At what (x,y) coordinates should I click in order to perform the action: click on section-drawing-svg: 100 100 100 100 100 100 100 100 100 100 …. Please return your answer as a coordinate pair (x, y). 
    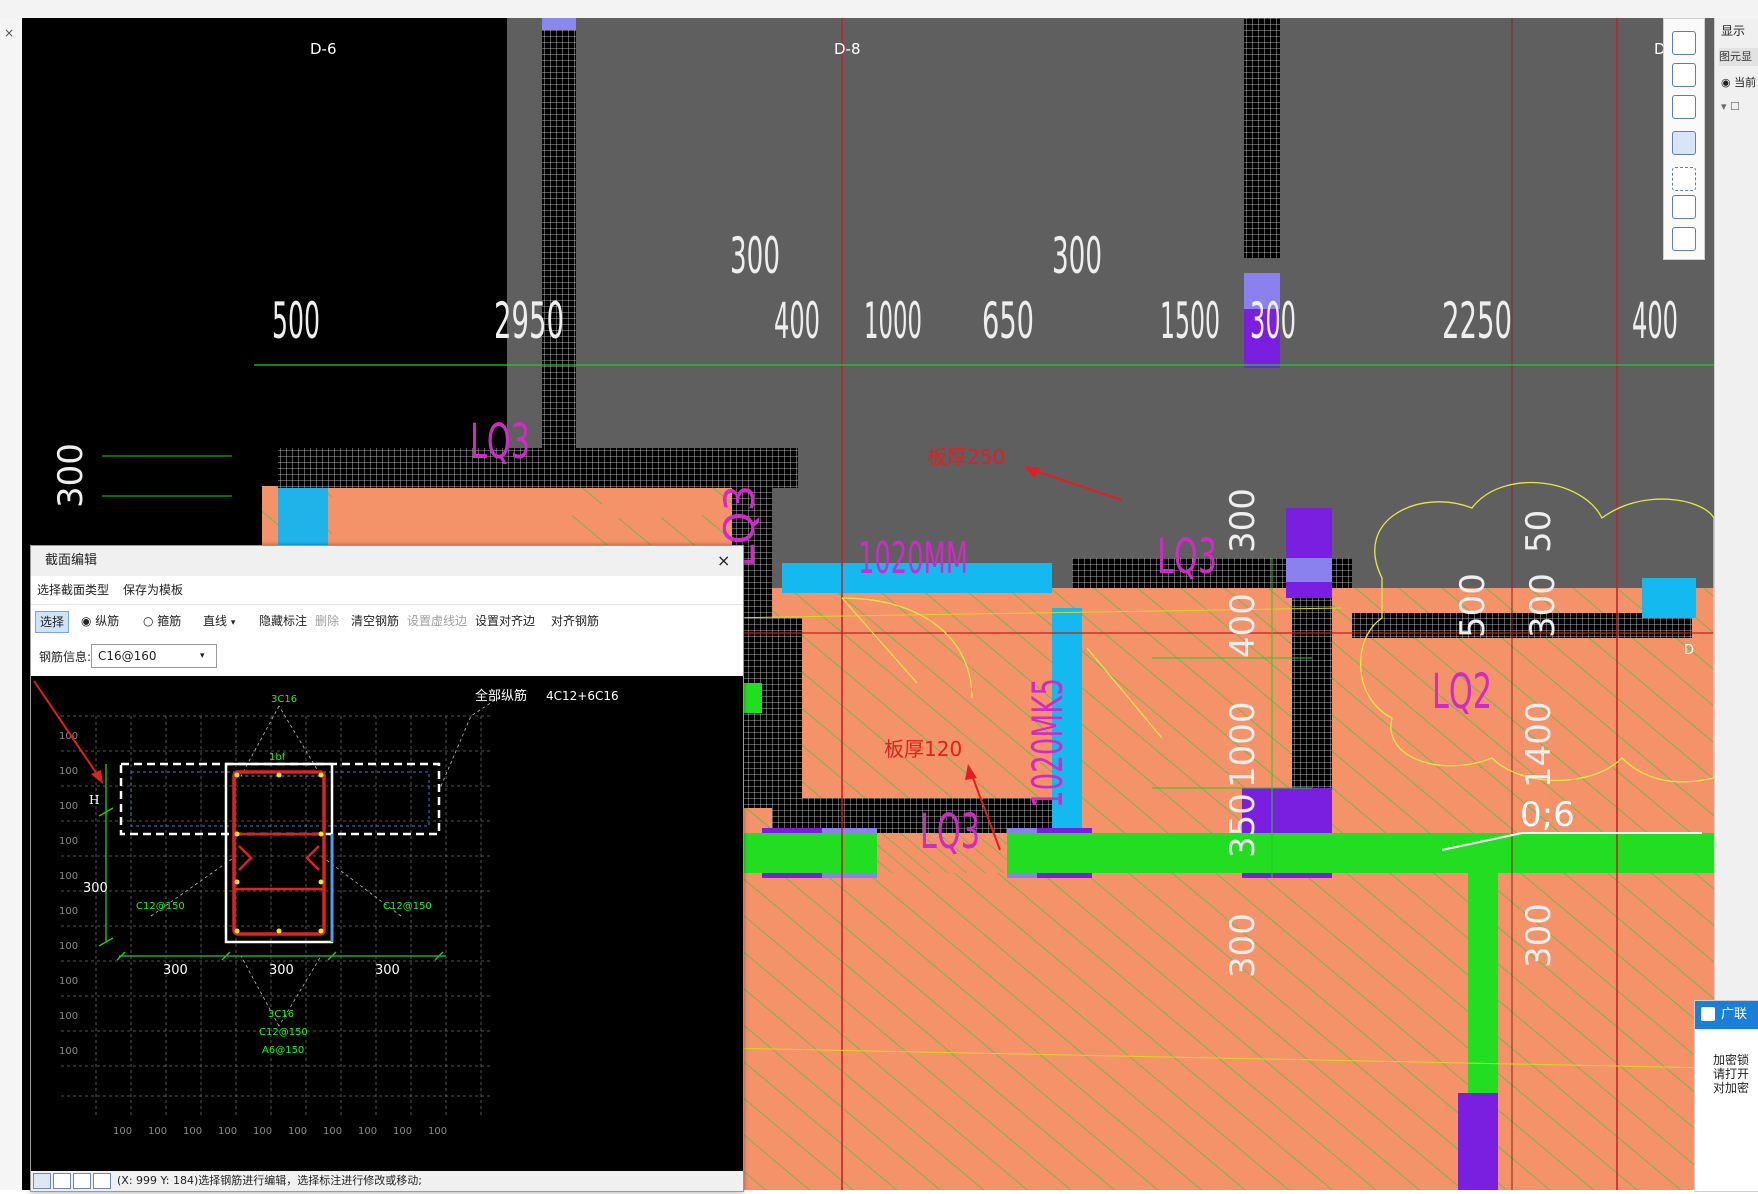
    Looking at the image, I should click on (326, 908).